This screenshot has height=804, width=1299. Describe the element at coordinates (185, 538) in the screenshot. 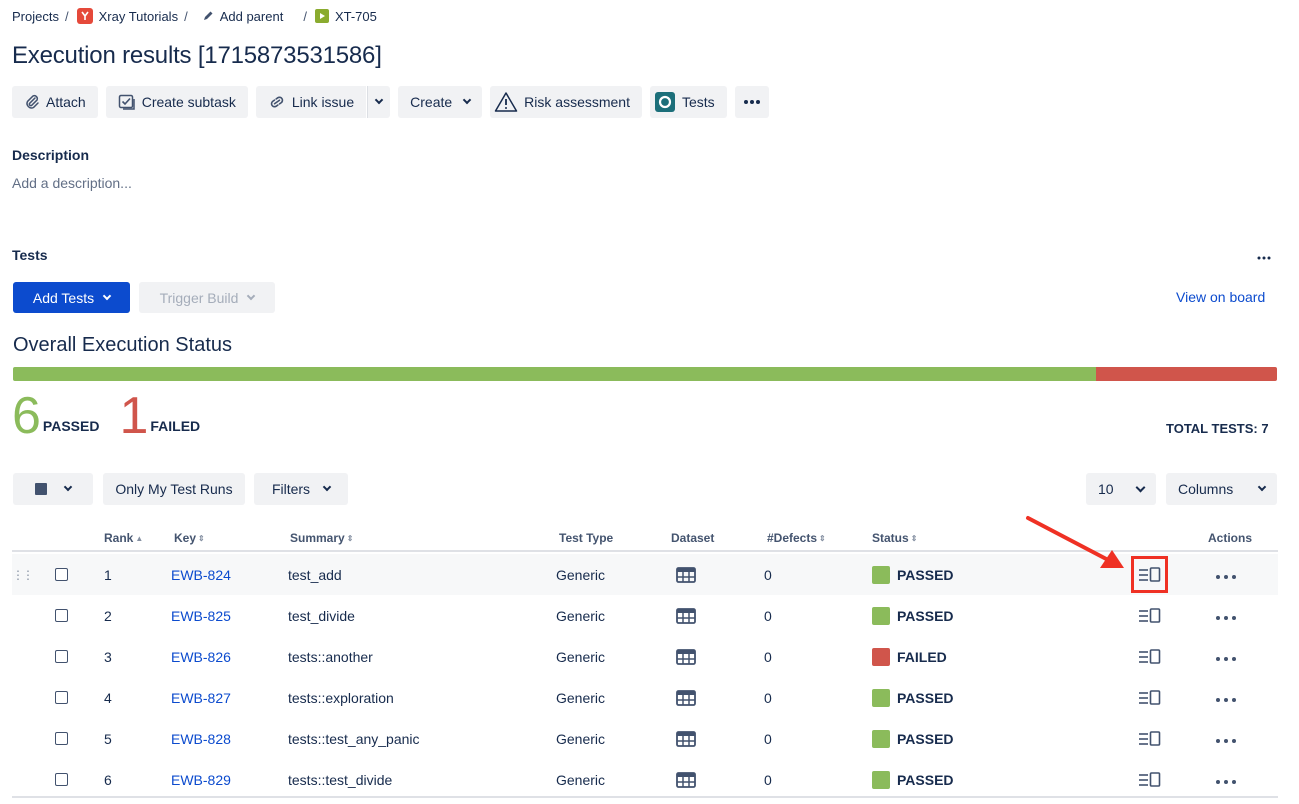

I see `key-header-label: Key` at that location.